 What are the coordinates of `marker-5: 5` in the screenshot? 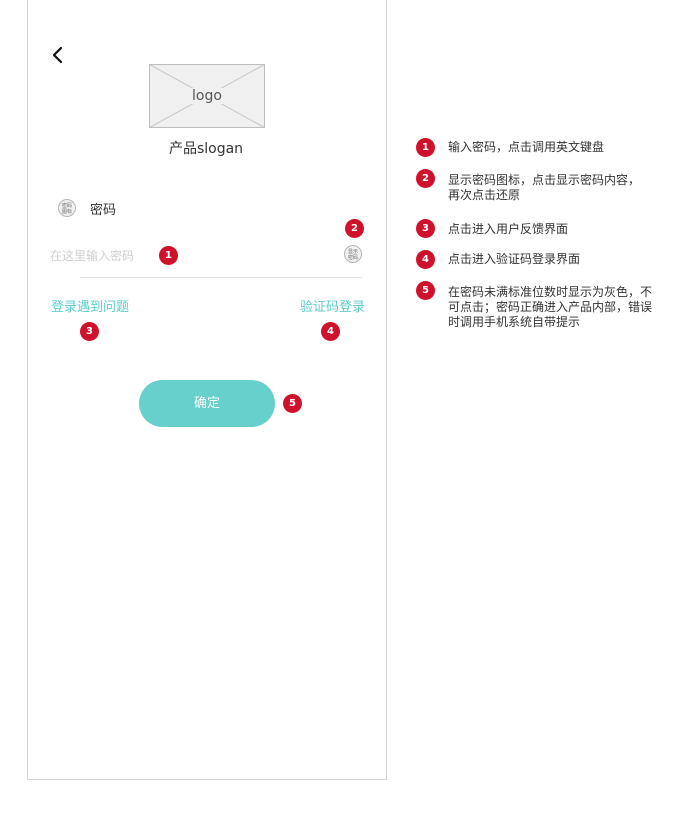 It's located at (292, 403).